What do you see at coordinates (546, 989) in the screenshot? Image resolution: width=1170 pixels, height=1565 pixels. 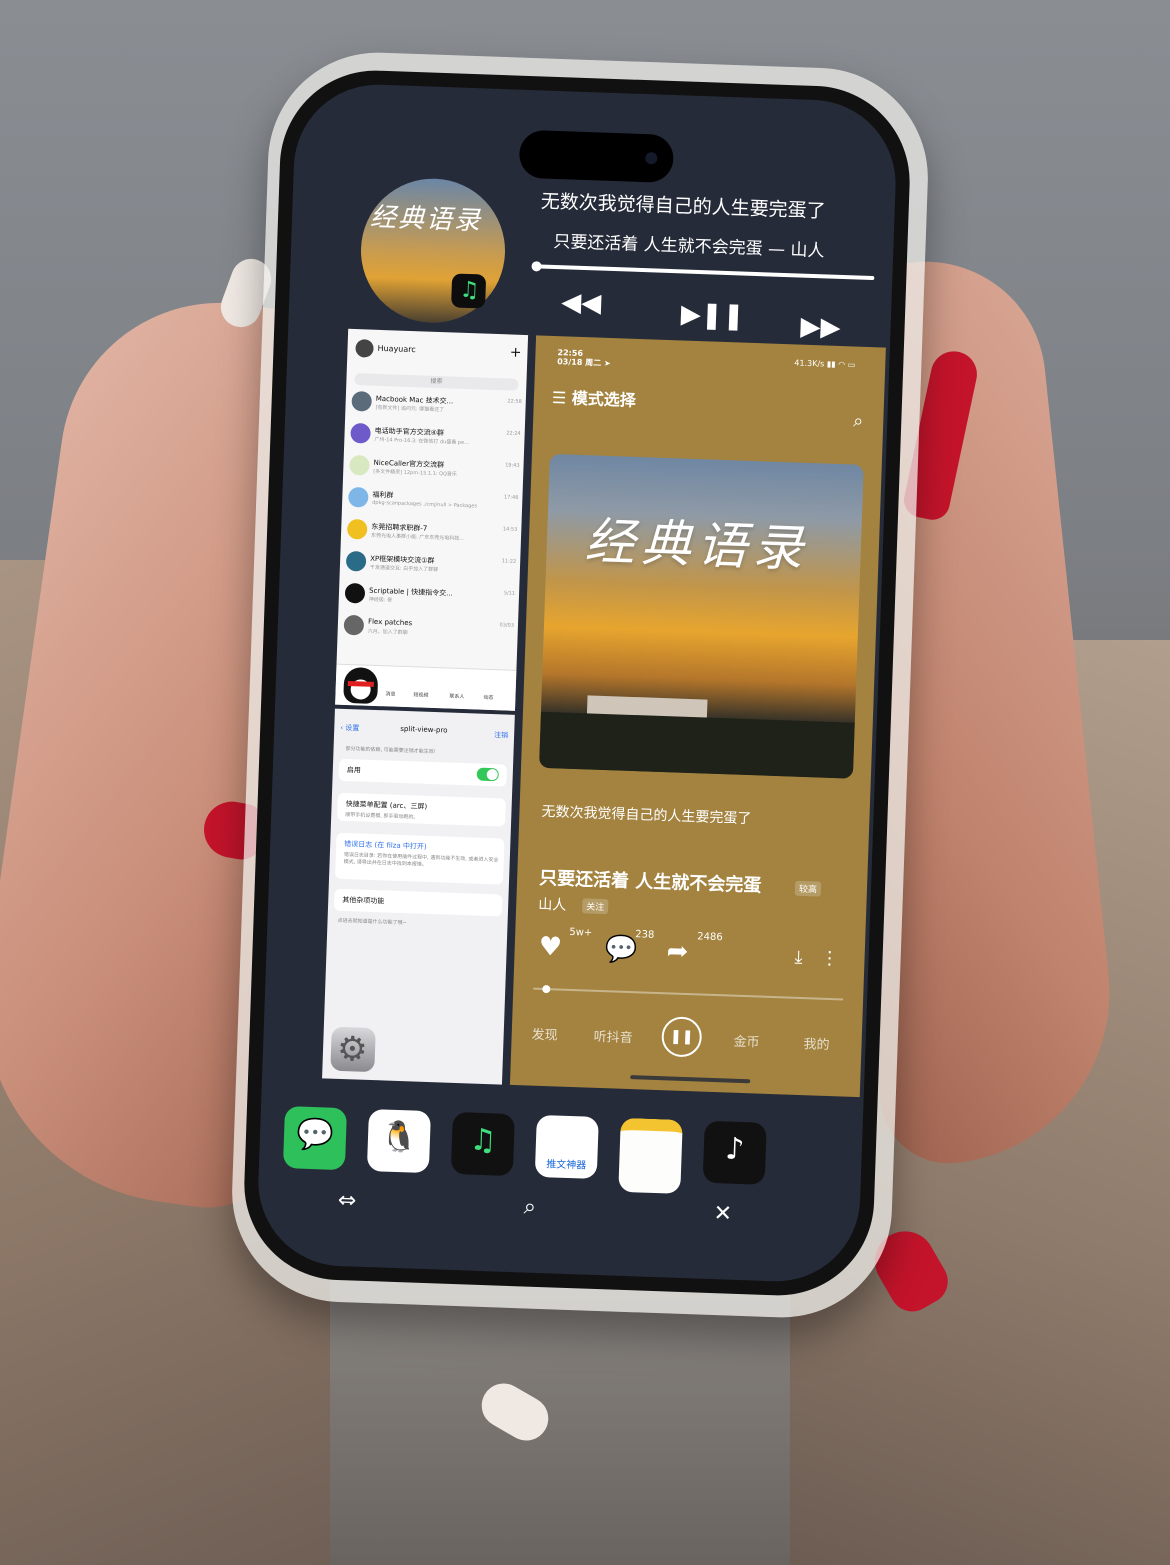 I see `song-progress-knob` at bounding box center [546, 989].